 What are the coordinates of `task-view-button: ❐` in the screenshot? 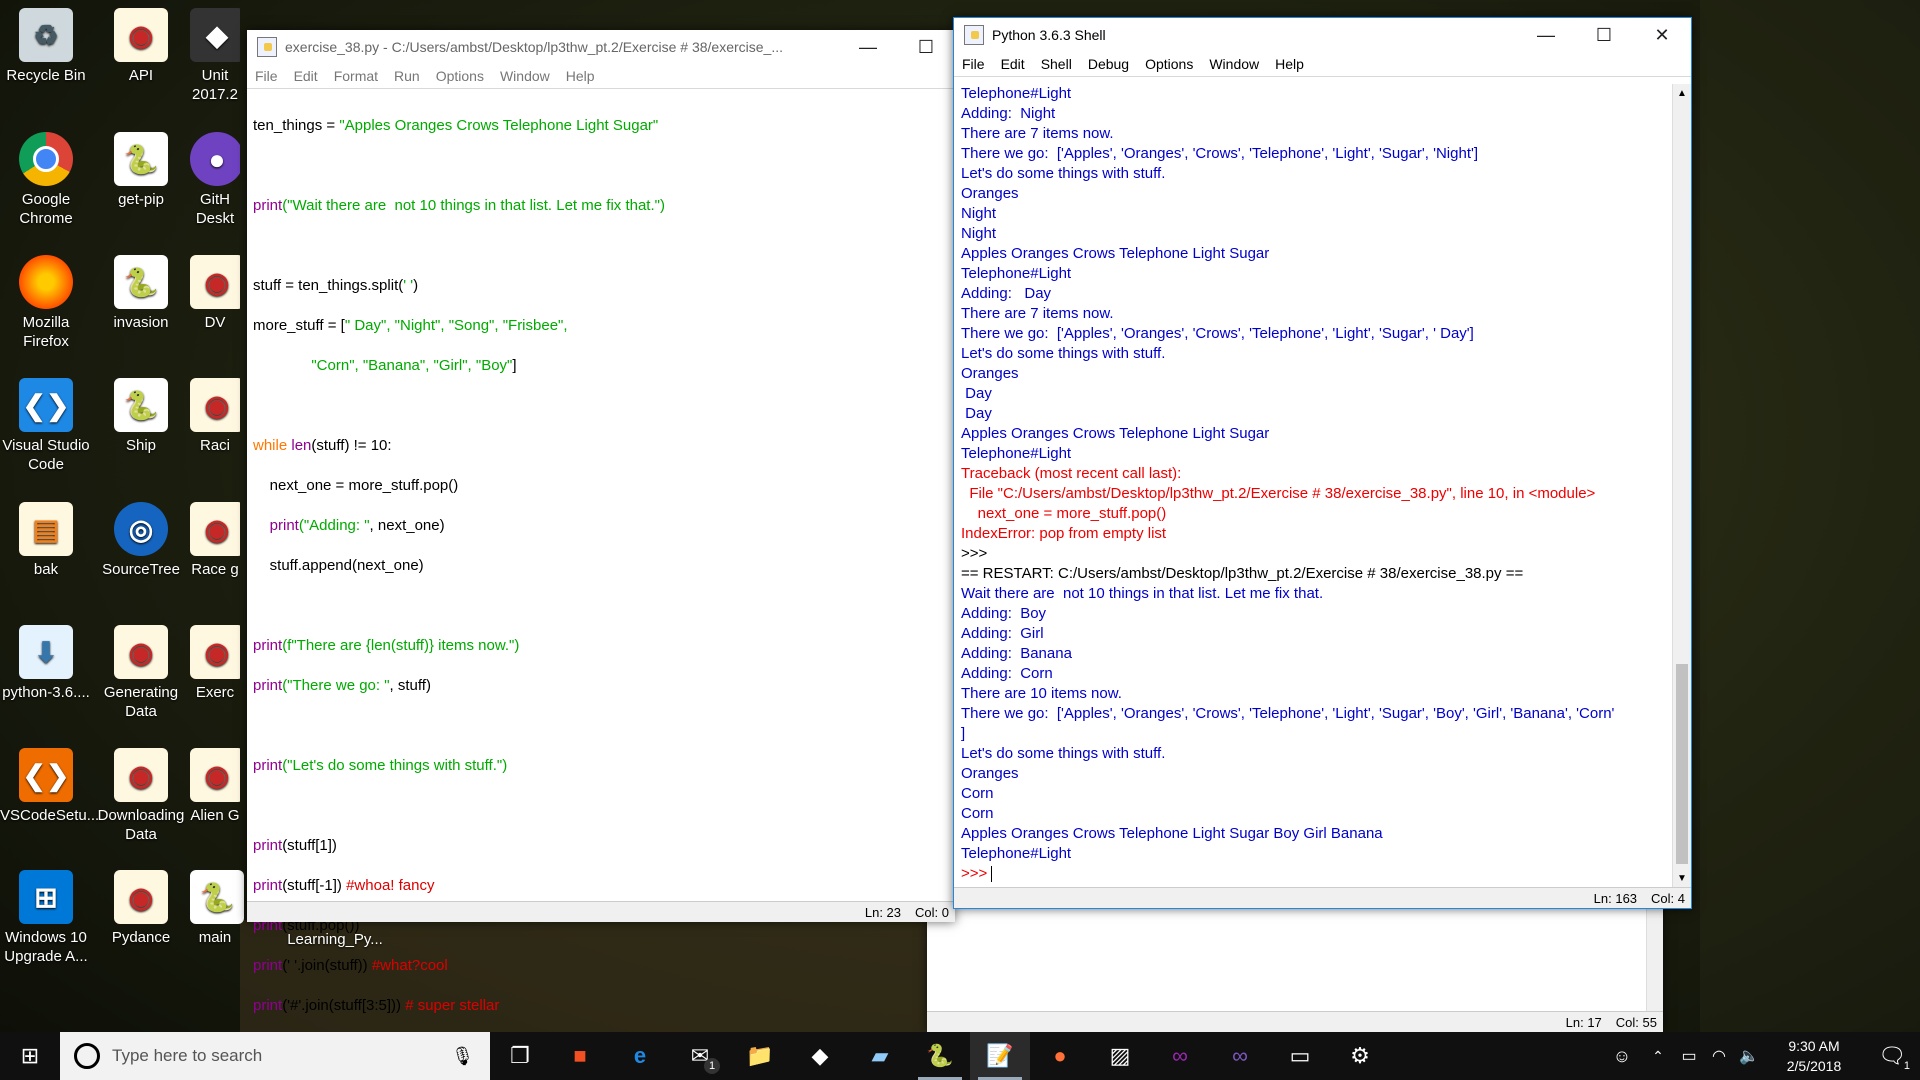 It's located at (520, 1056).